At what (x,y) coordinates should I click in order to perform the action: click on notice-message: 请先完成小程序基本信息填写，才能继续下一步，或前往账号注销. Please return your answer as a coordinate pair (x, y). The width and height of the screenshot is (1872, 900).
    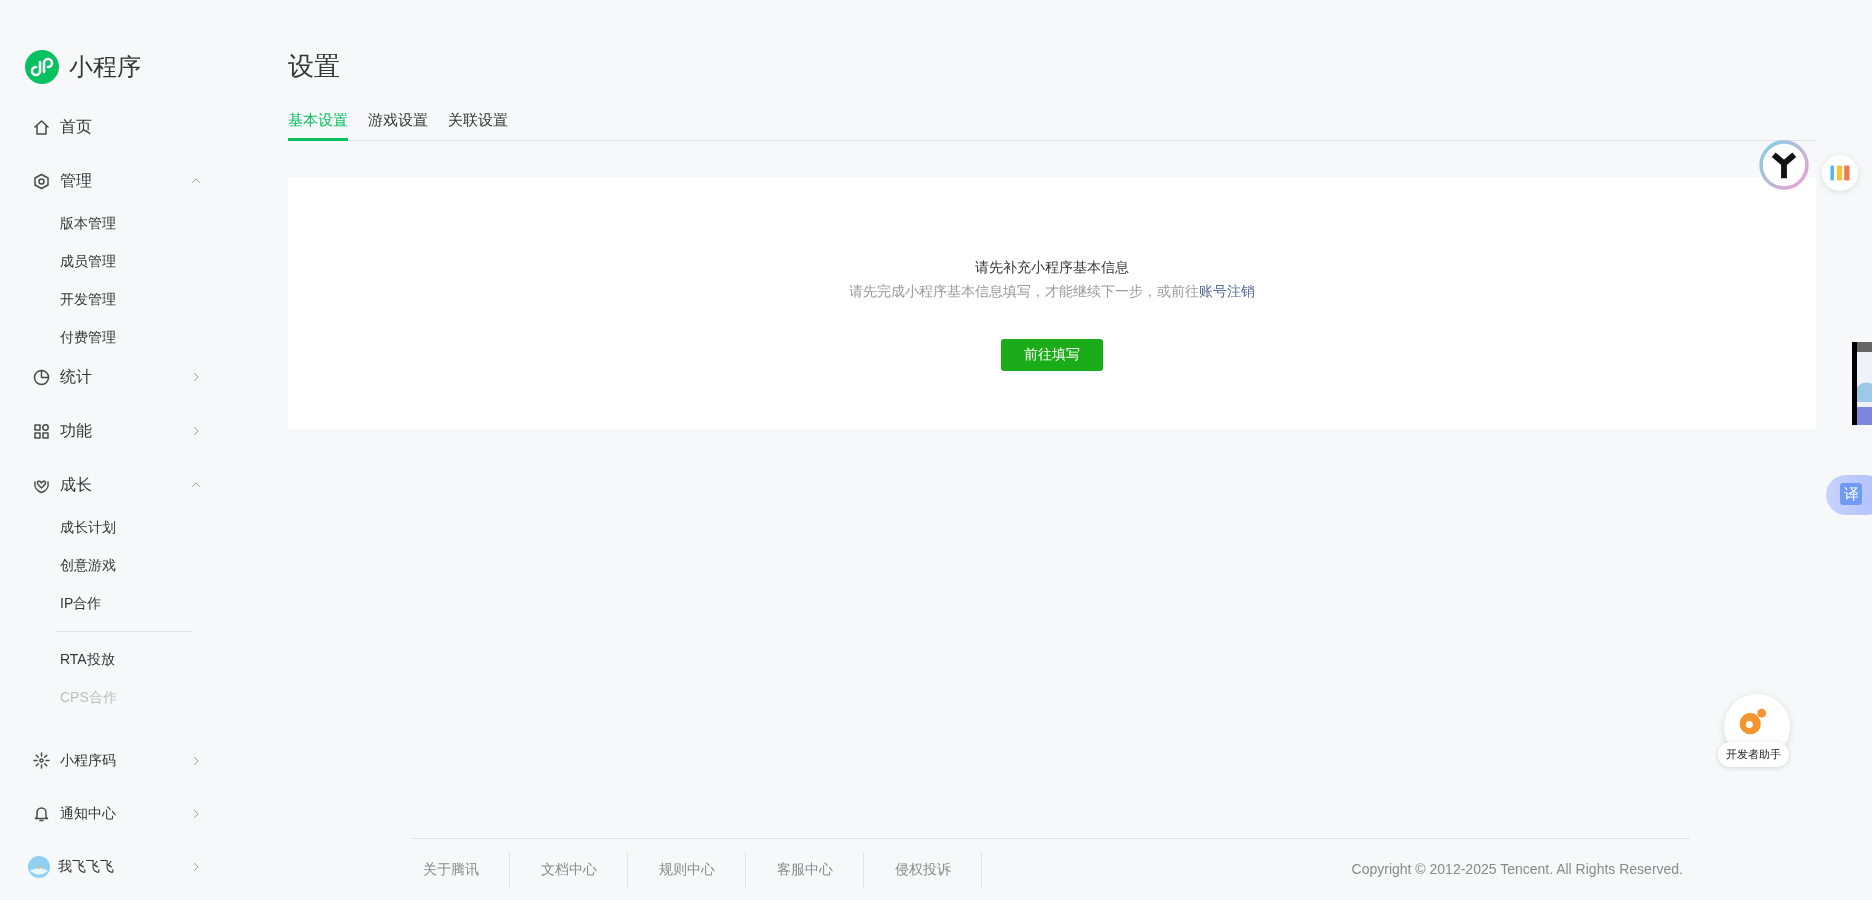
    Looking at the image, I should click on (1052, 291).